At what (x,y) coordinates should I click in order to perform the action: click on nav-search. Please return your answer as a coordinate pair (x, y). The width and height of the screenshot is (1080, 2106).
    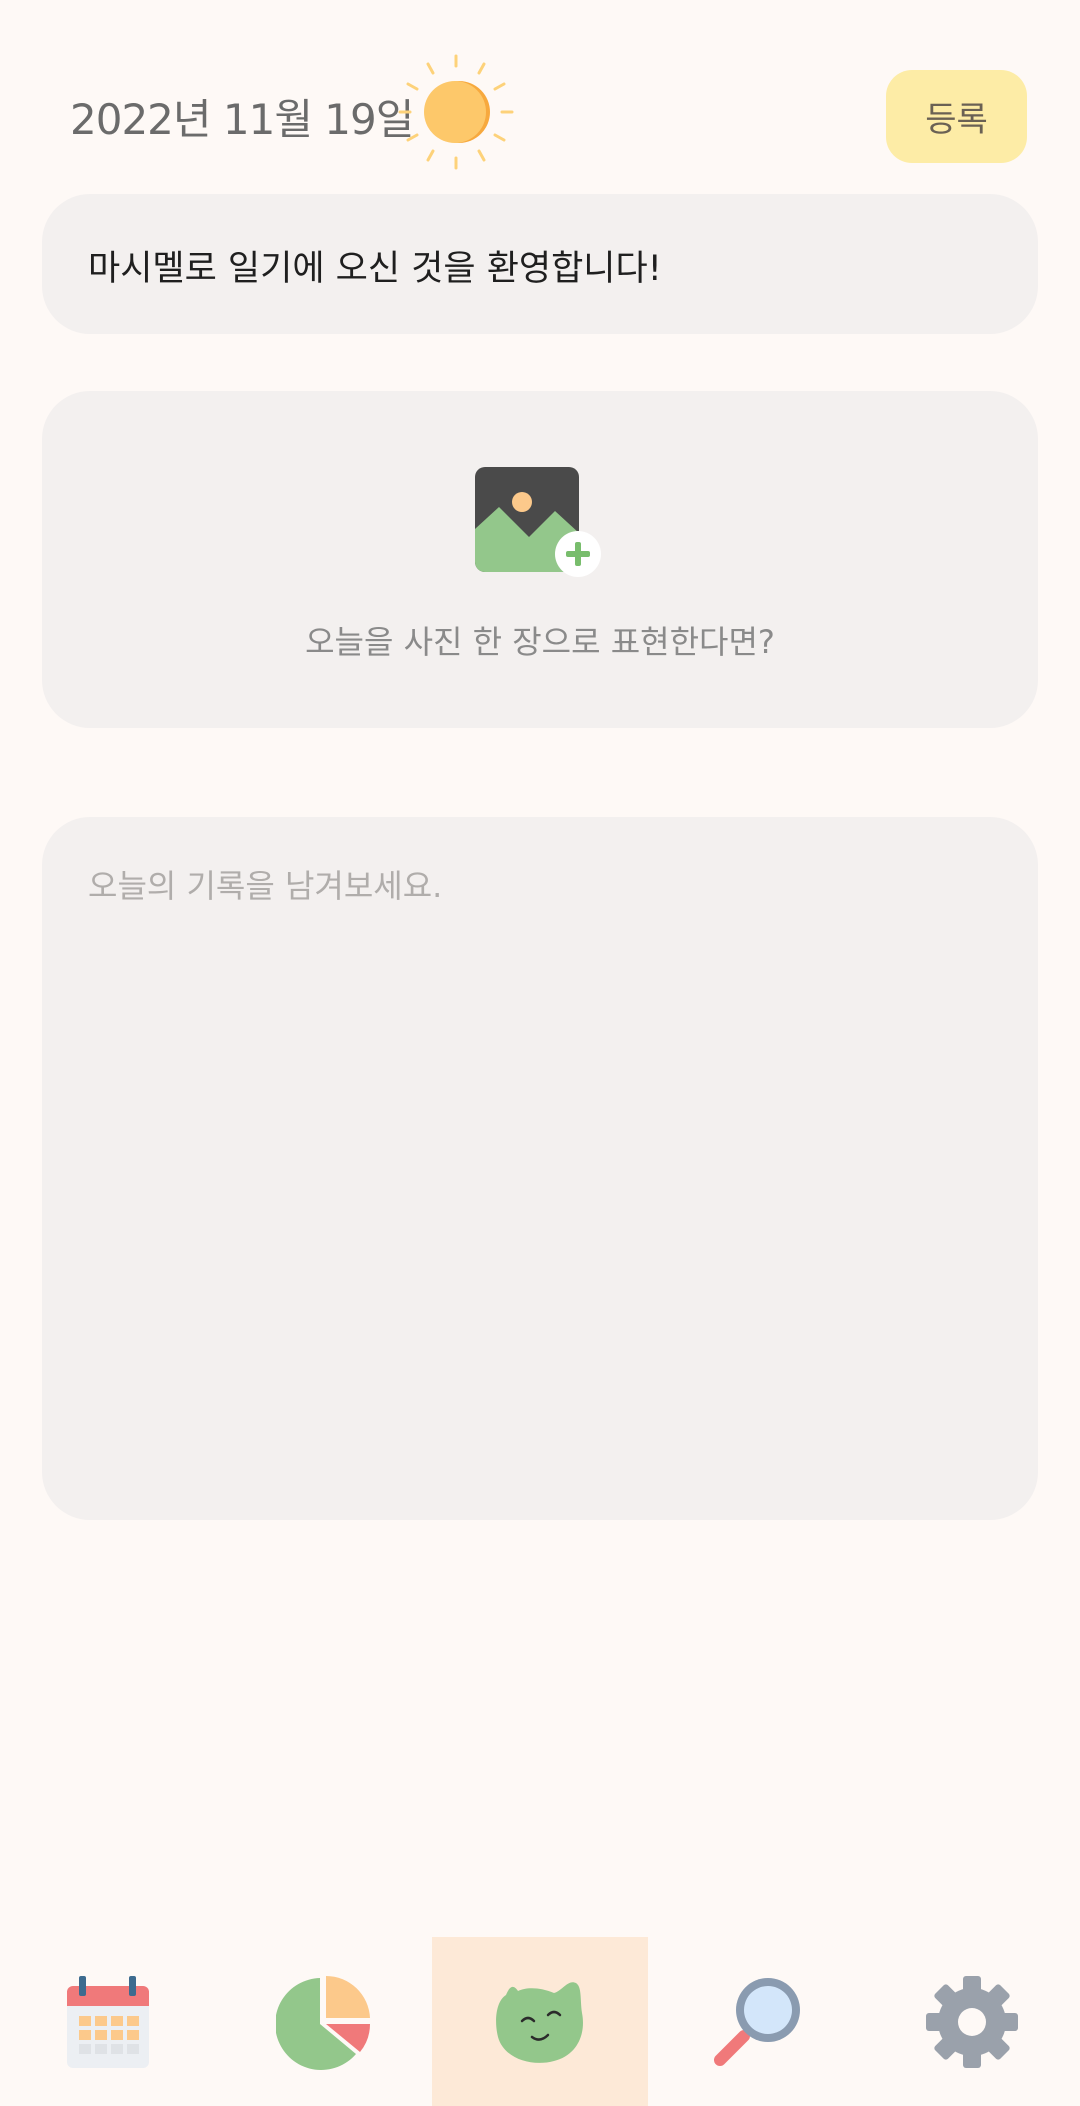
    Looking at the image, I should click on (756, 2021).